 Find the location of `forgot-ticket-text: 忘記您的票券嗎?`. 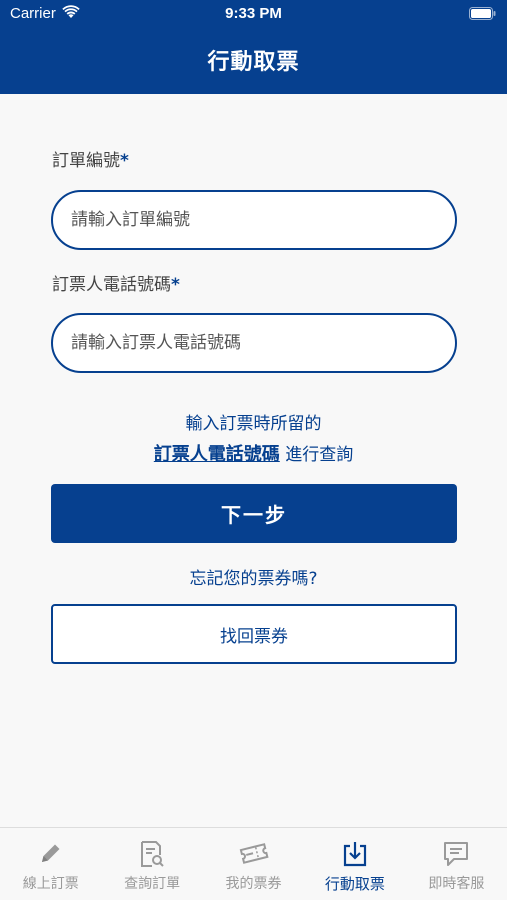

forgot-ticket-text: 忘記您的票券嗎? is located at coordinates (253, 579).